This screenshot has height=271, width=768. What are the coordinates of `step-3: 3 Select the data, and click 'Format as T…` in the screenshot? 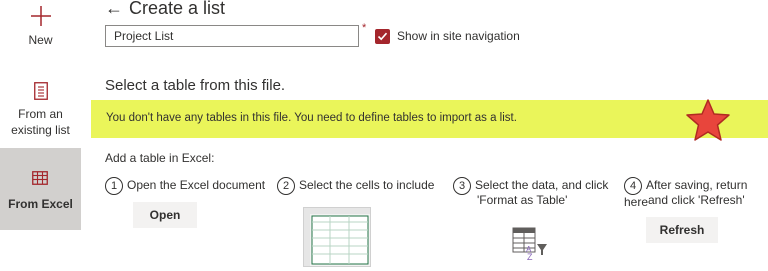 It's located at (531, 192).